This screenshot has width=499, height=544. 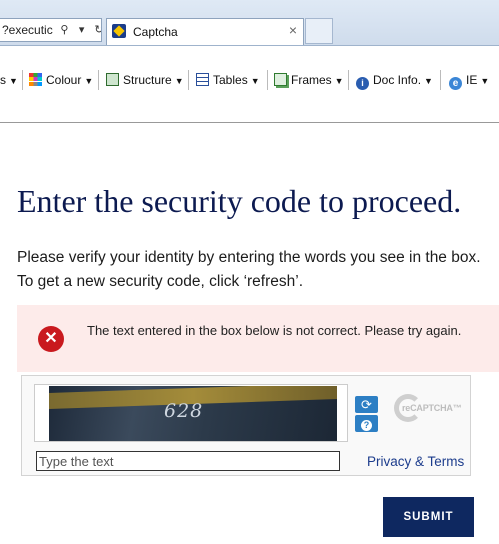 I want to click on toolbar-label: Structure, so click(x=147, y=80).